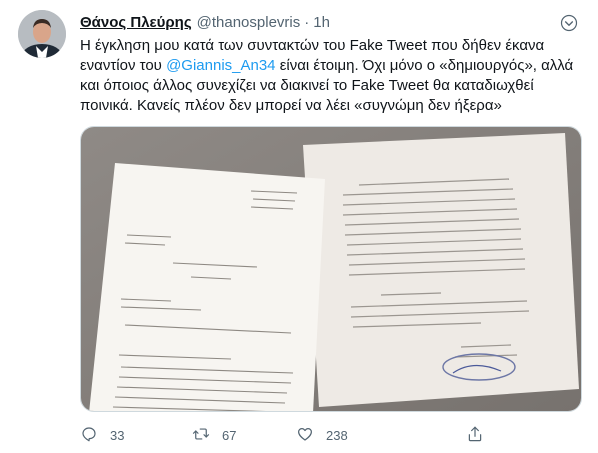 The image size is (598, 453). I want to click on avatar, so click(42, 34).